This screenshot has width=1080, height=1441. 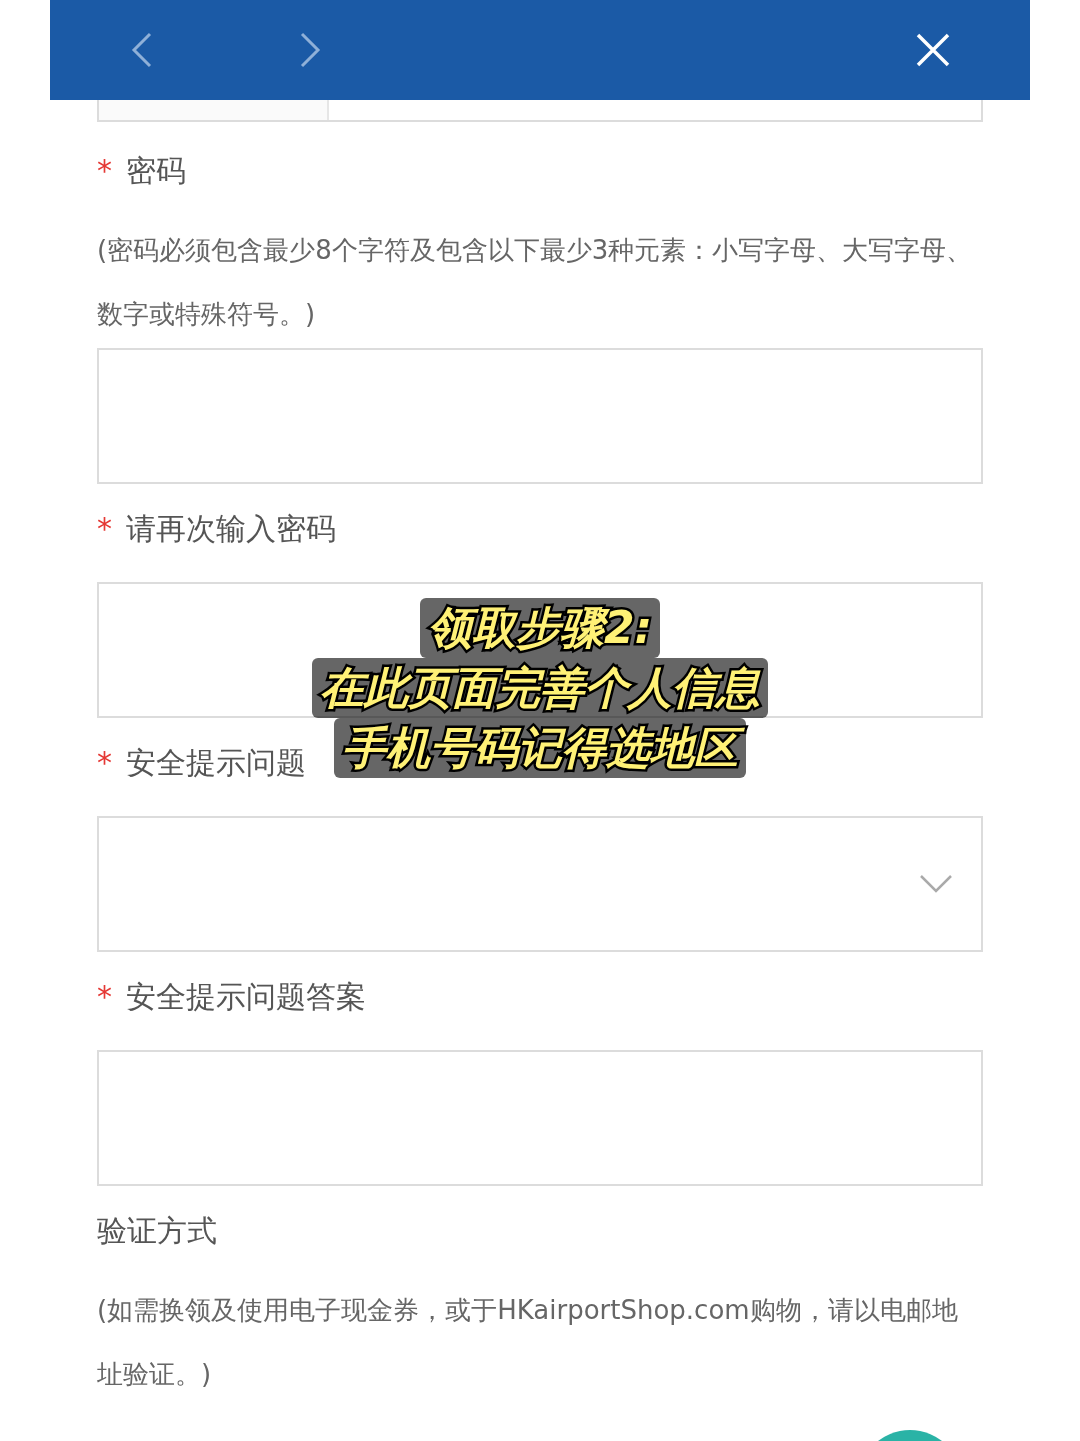 I want to click on overlay-caption: 手机号码记得选地区, so click(x=540, y=748).